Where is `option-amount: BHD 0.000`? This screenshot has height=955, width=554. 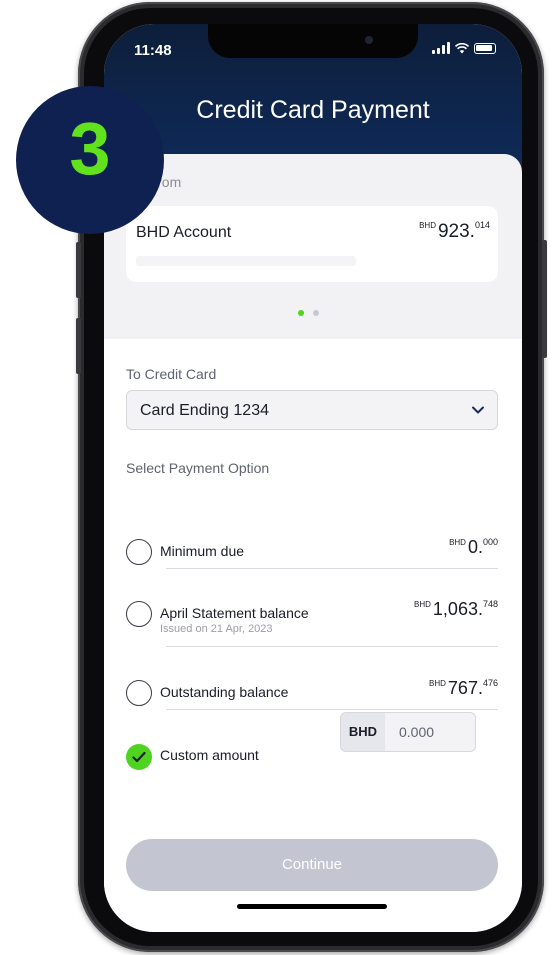 option-amount: BHD 0.000 is located at coordinates (473, 547).